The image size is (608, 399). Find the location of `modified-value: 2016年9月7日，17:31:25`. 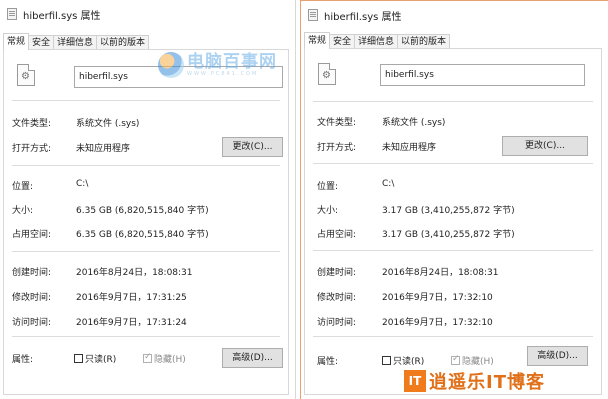

modified-value: 2016年9月7日，17:31:25 is located at coordinates (131, 298).